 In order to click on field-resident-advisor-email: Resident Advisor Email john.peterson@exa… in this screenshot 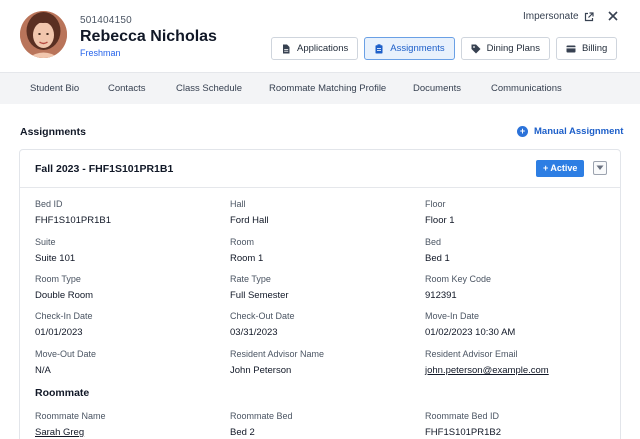, I will do `click(520, 362)`.